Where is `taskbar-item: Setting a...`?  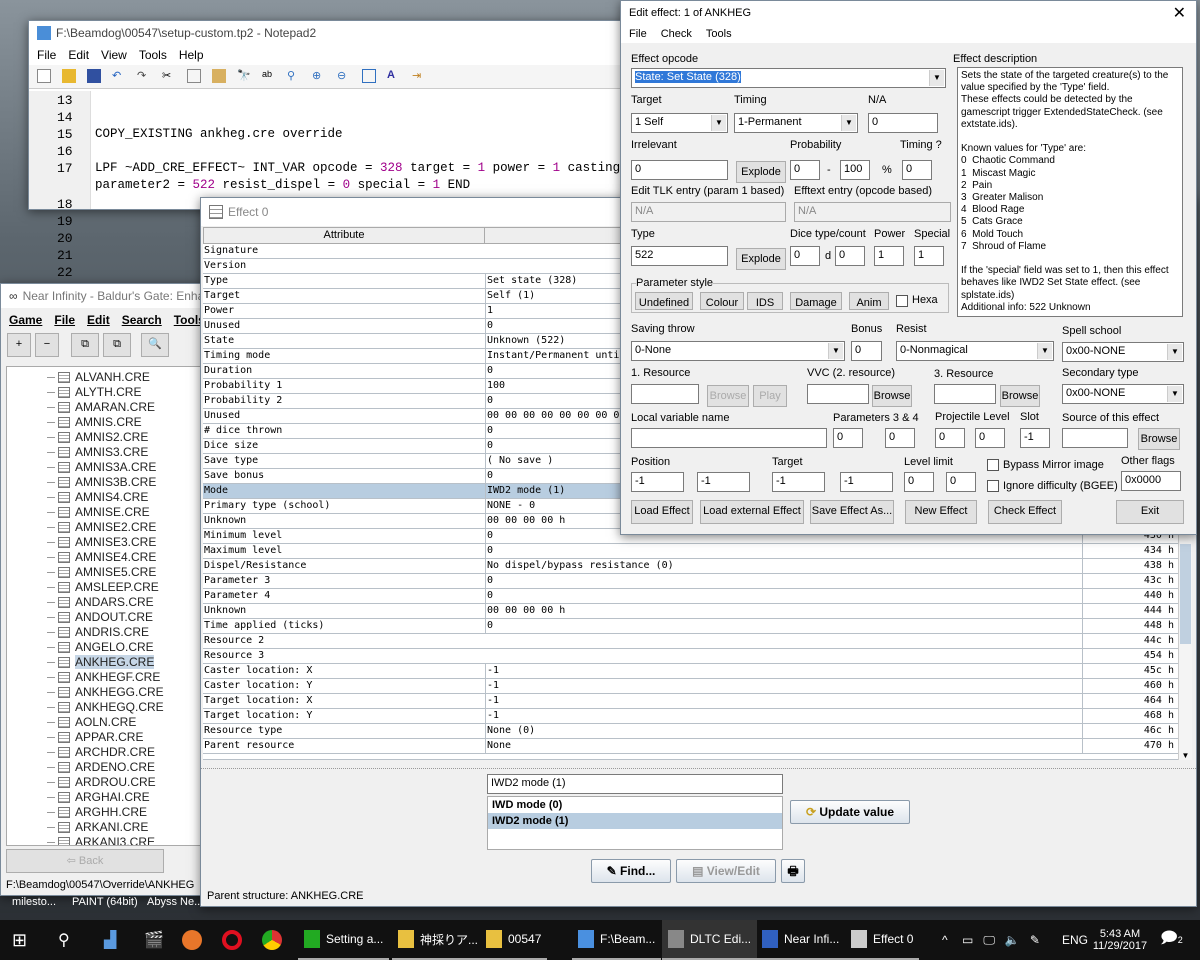 taskbar-item: Setting a... is located at coordinates (344, 940).